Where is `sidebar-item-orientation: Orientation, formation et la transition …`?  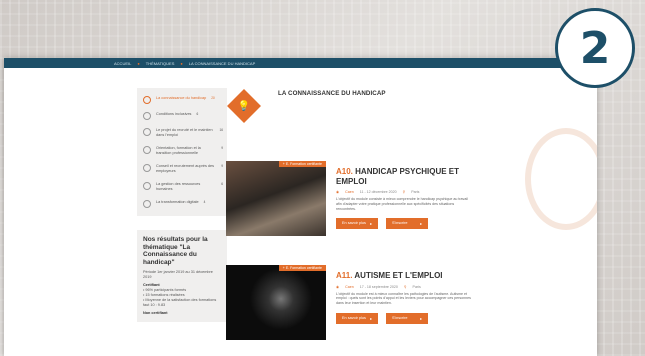
sidebar-item-orientation: Orientation, formation et la transition … is located at coordinates (182, 151).